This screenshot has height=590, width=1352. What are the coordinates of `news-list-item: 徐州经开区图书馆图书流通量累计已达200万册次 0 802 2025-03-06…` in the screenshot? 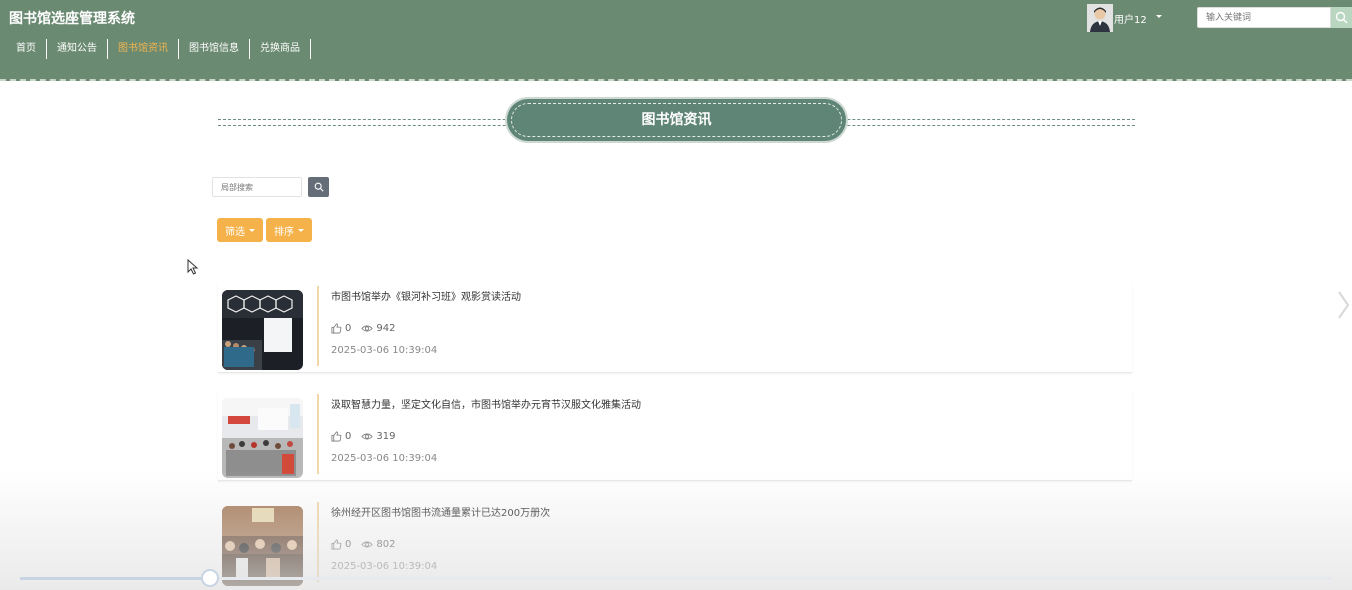 It's located at (675, 543).